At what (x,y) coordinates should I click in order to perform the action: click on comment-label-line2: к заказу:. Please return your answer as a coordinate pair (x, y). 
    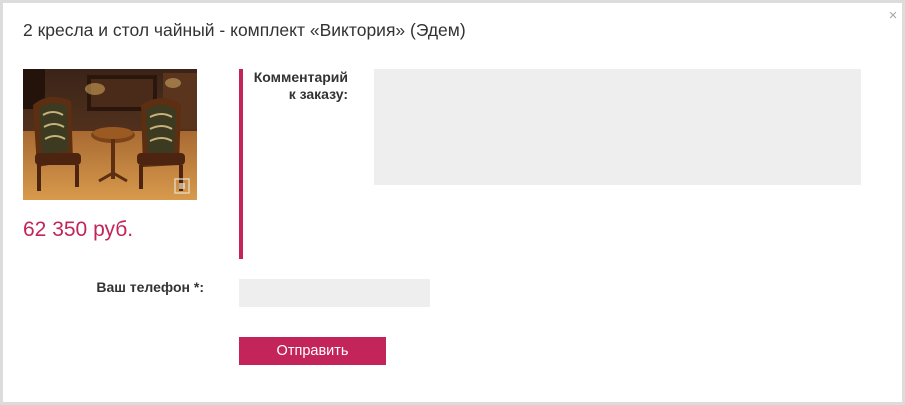
    Looking at the image, I should click on (318, 94).